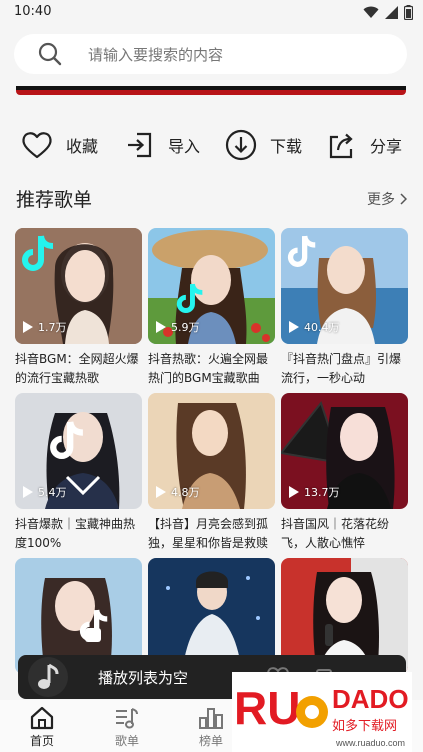  I want to click on play-count-value: 4.8万, so click(185, 492).